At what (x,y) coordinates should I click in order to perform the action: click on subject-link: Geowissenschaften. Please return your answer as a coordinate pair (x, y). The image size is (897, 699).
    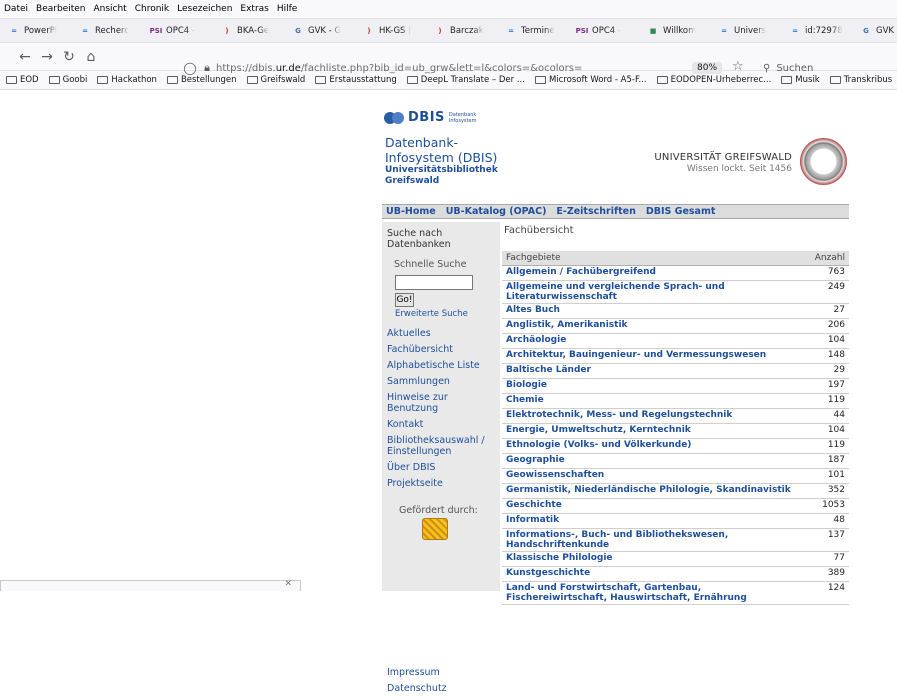
    Looking at the image, I should click on (652, 476).